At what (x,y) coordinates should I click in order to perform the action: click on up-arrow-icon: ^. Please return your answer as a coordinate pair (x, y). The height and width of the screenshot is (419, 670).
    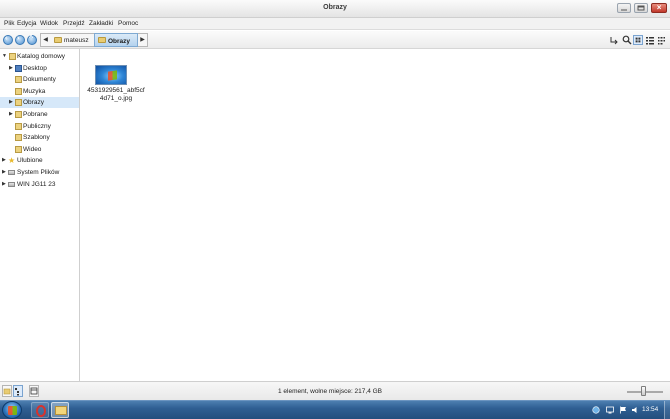
    Looking at the image, I should click on (31, 38).